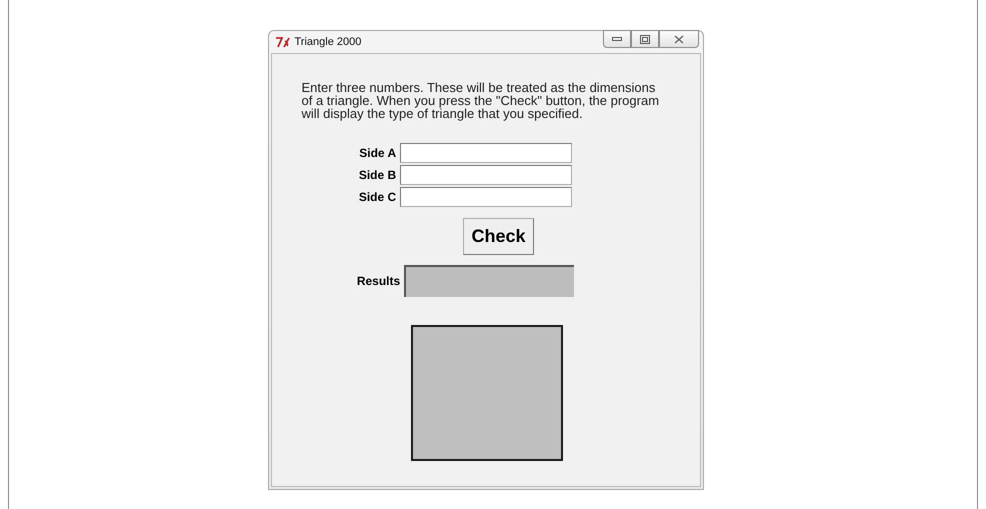 The image size is (986, 509). Describe the element at coordinates (377, 153) in the screenshot. I see `side-label: Side A` at that location.